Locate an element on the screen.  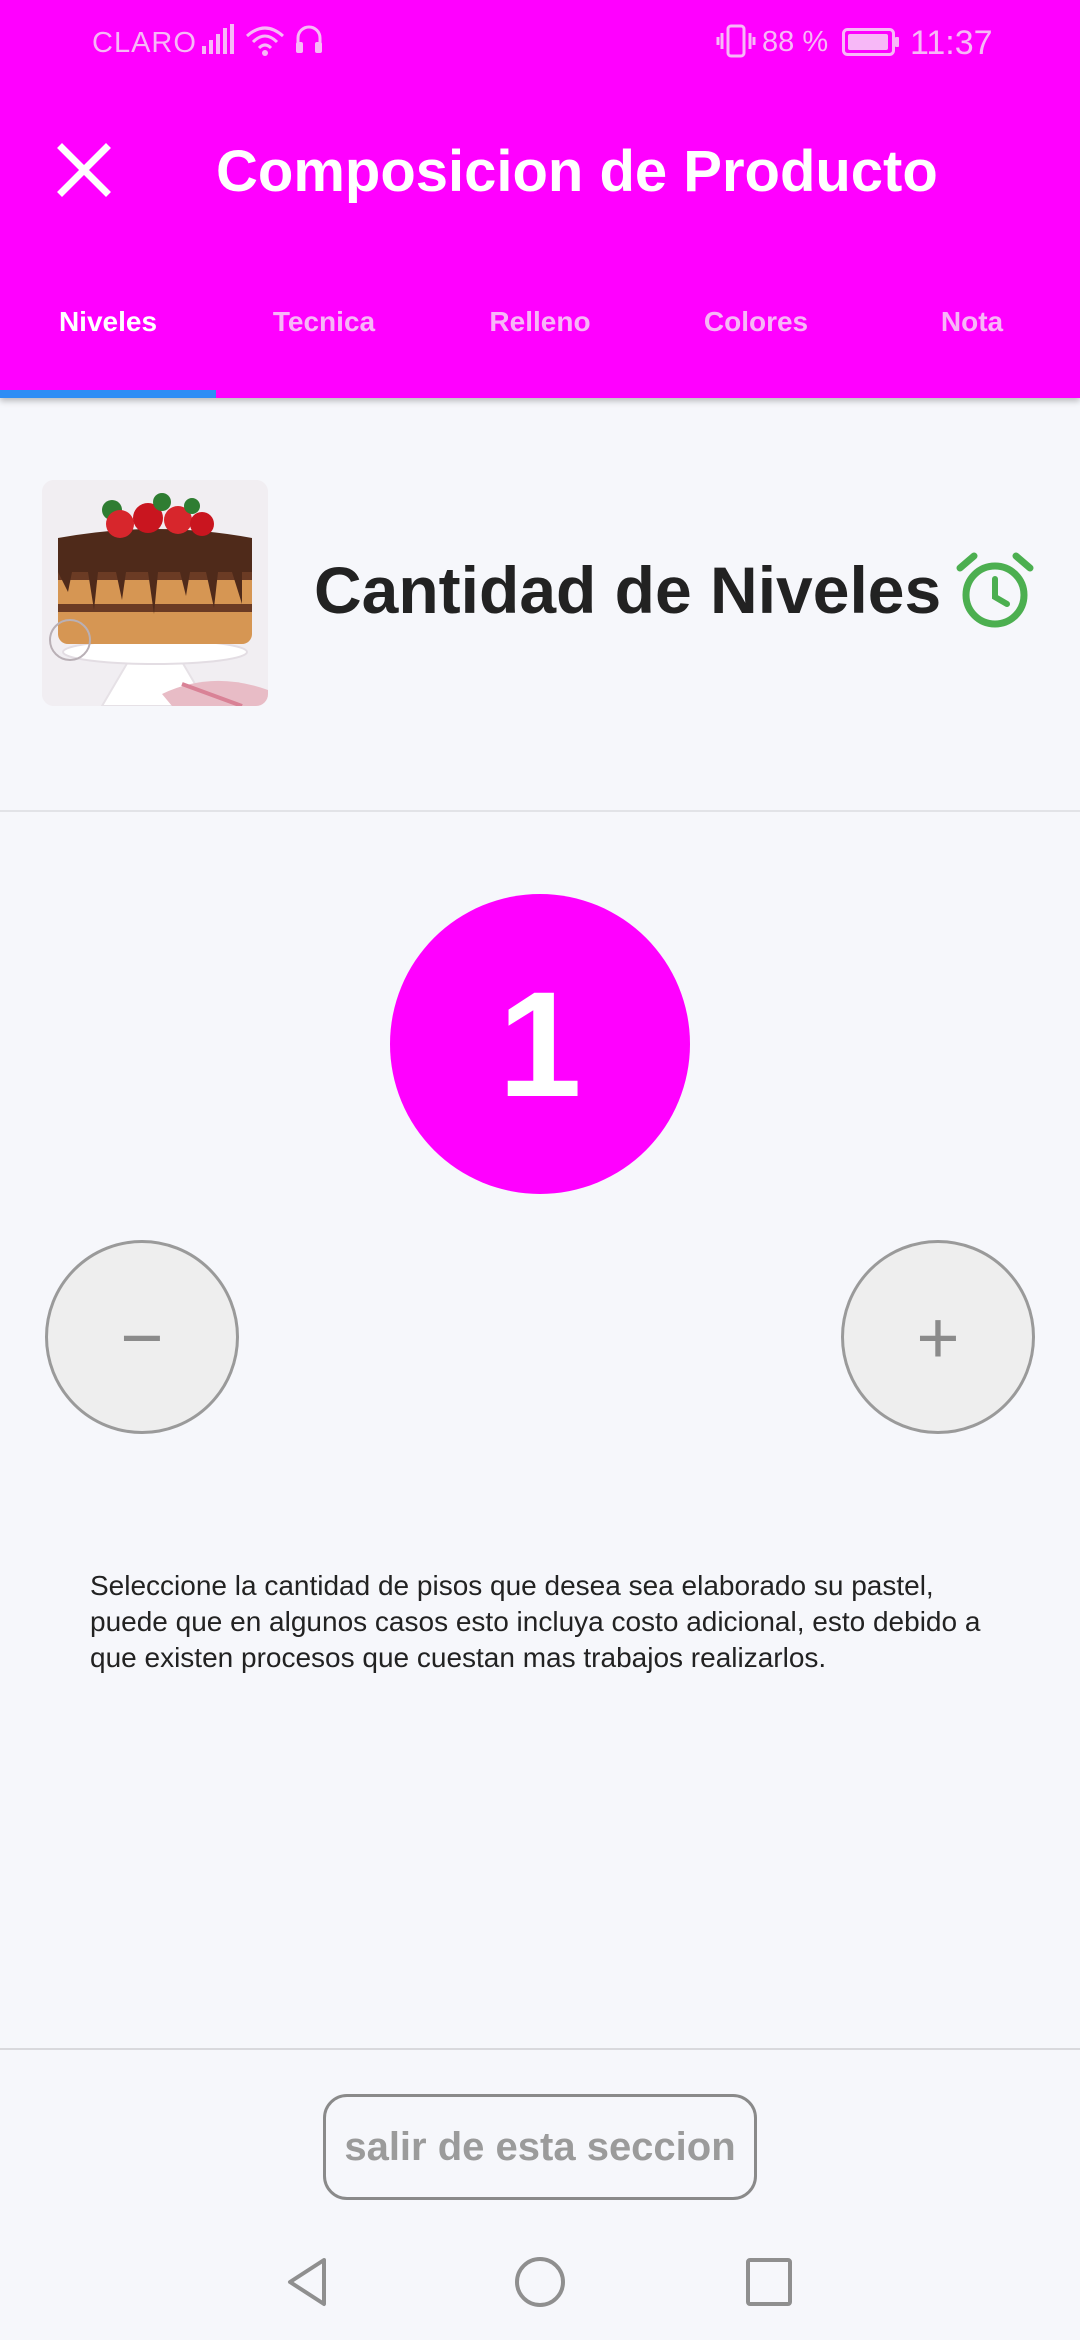
carrier-label: CLARO is located at coordinates (144, 43).